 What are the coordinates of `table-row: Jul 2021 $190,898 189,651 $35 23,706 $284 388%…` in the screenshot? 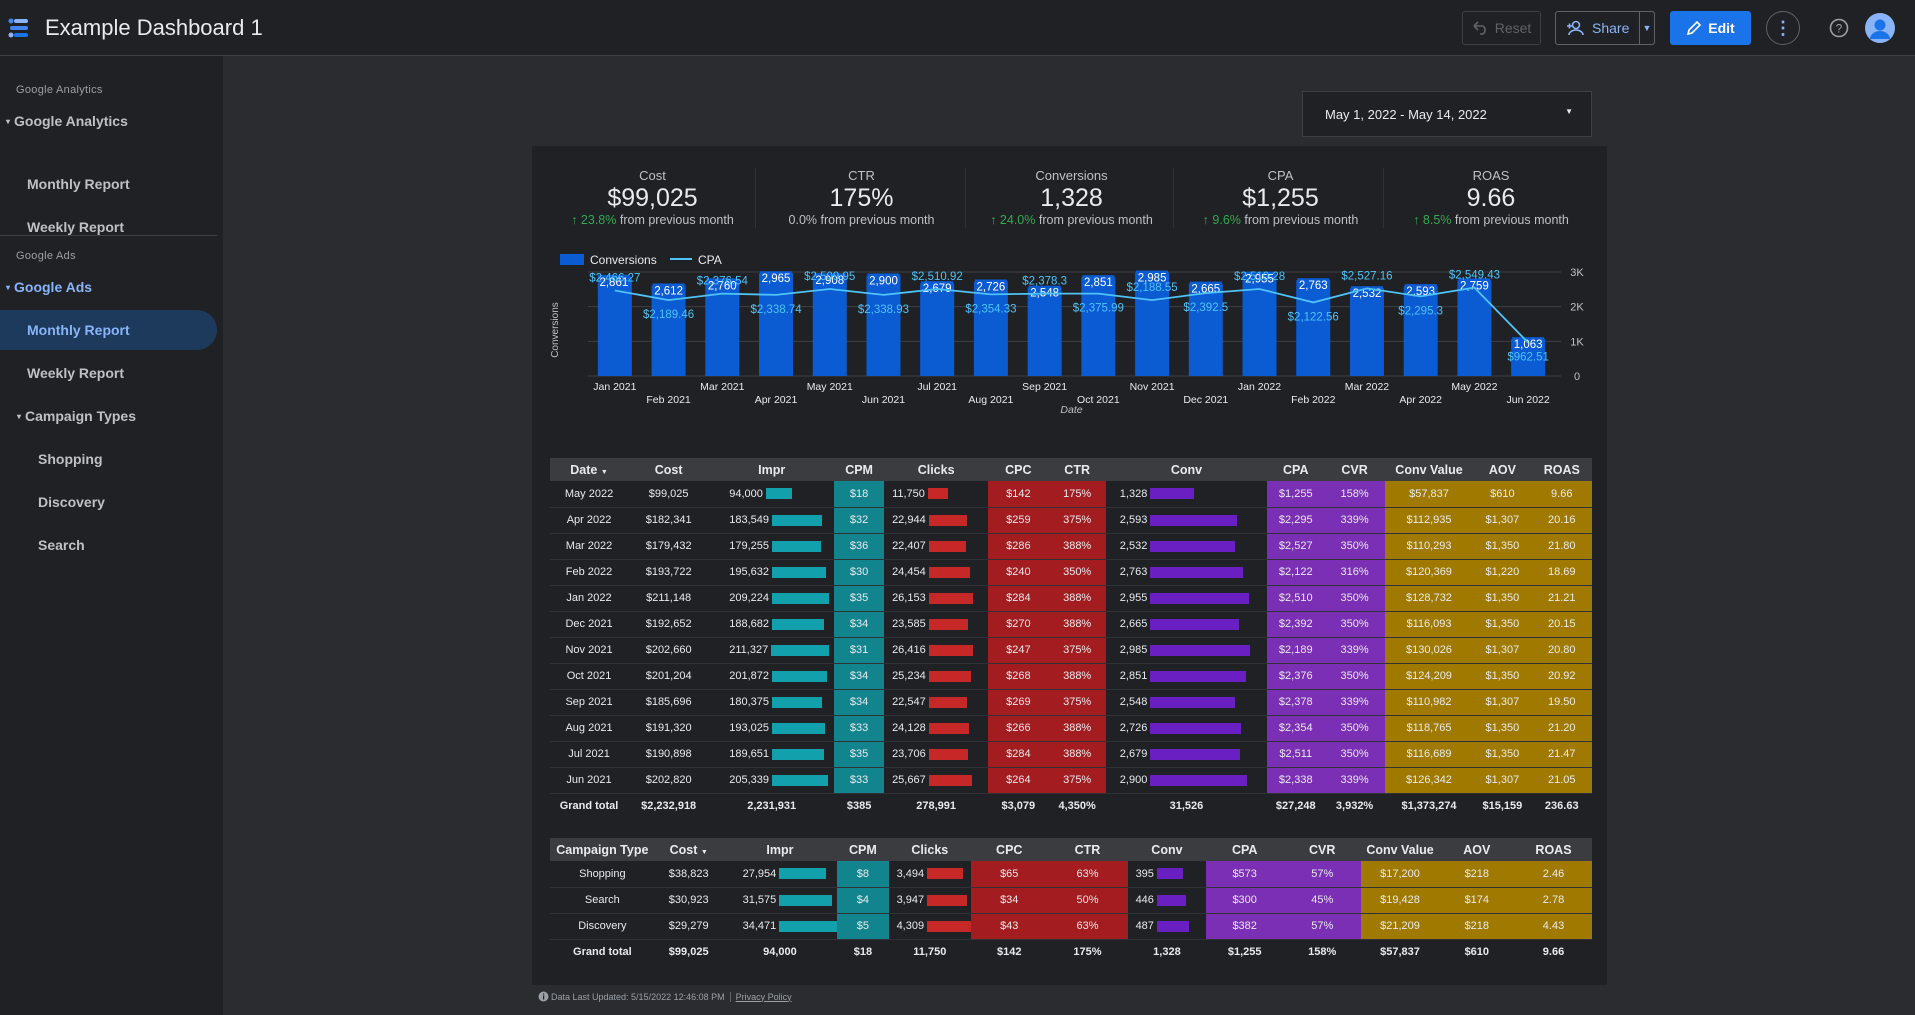 It's located at (1071, 754).